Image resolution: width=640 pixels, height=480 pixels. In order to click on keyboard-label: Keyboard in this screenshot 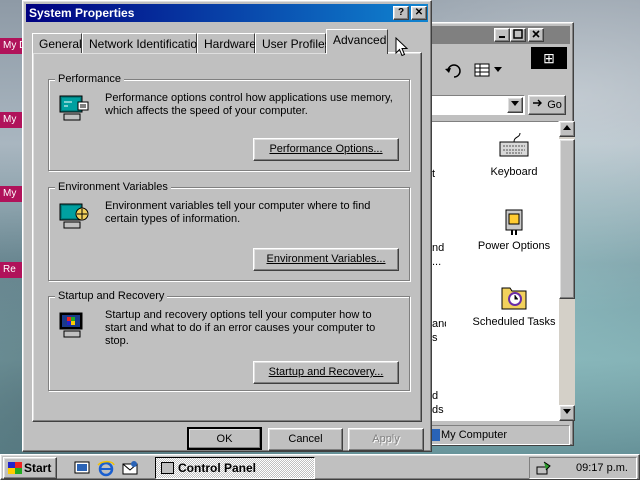, I will do `click(514, 172)`.